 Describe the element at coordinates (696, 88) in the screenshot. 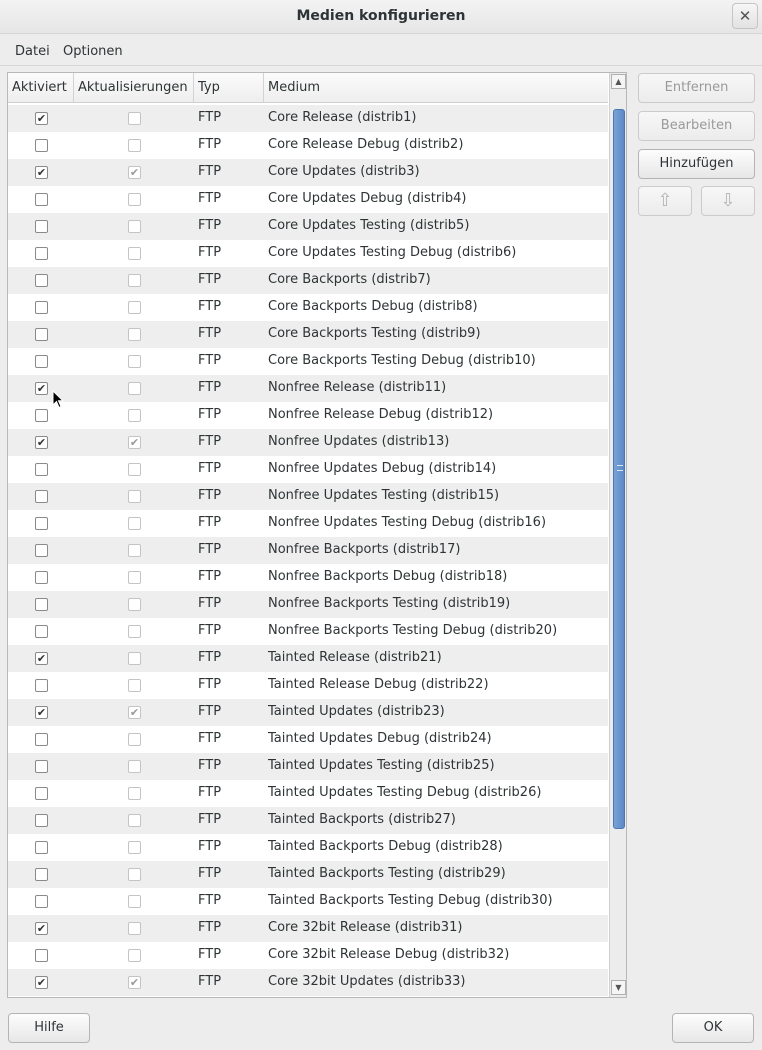

I see `remove-button: Entfernen` at that location.